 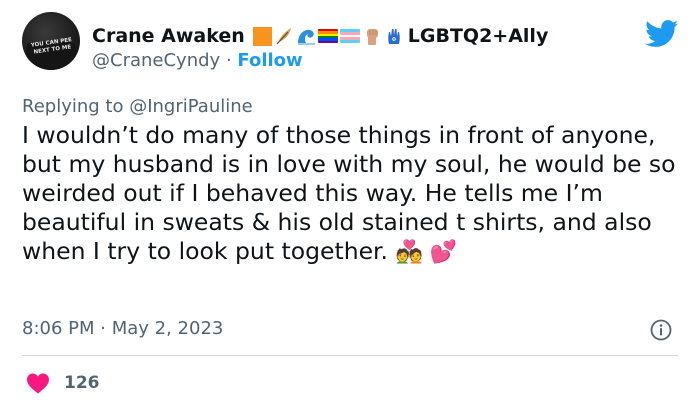 What do you see at coordinates (283, 36) in the screenshot?
I see `feather-icon` at bounding box center [283, 36].